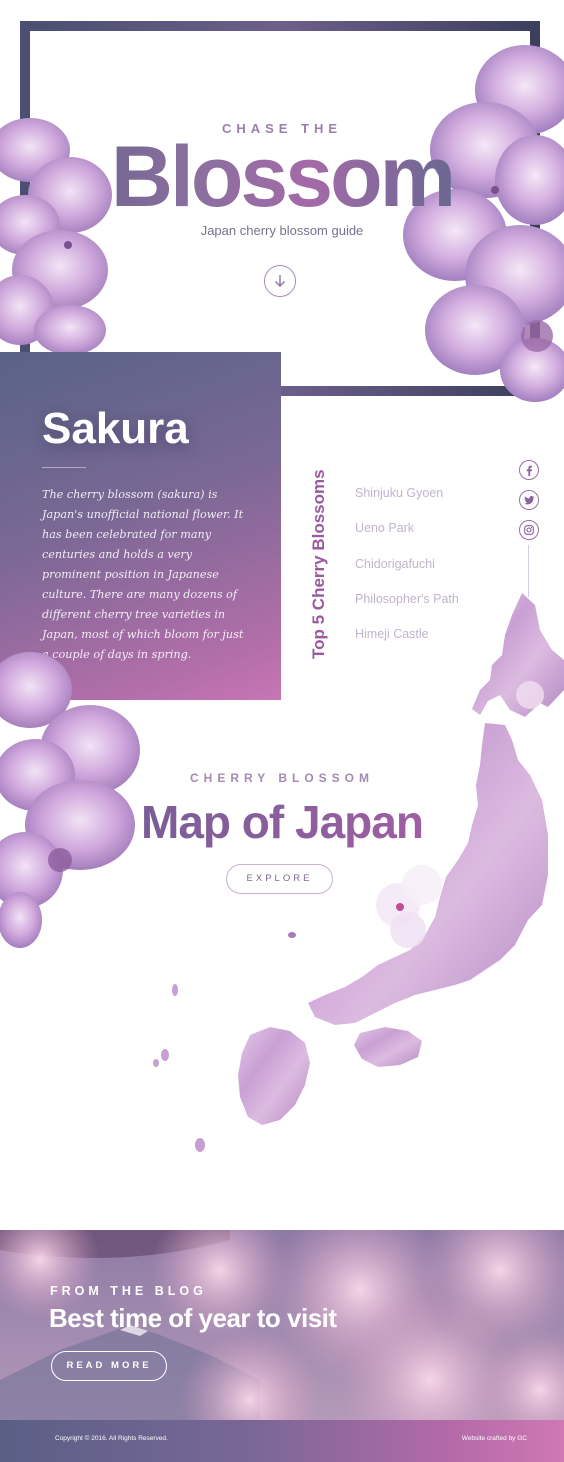  Describe the element at coordinates (193, 1318) in the screenshot. I see `blog-title: Best time of year to visit` at that location.